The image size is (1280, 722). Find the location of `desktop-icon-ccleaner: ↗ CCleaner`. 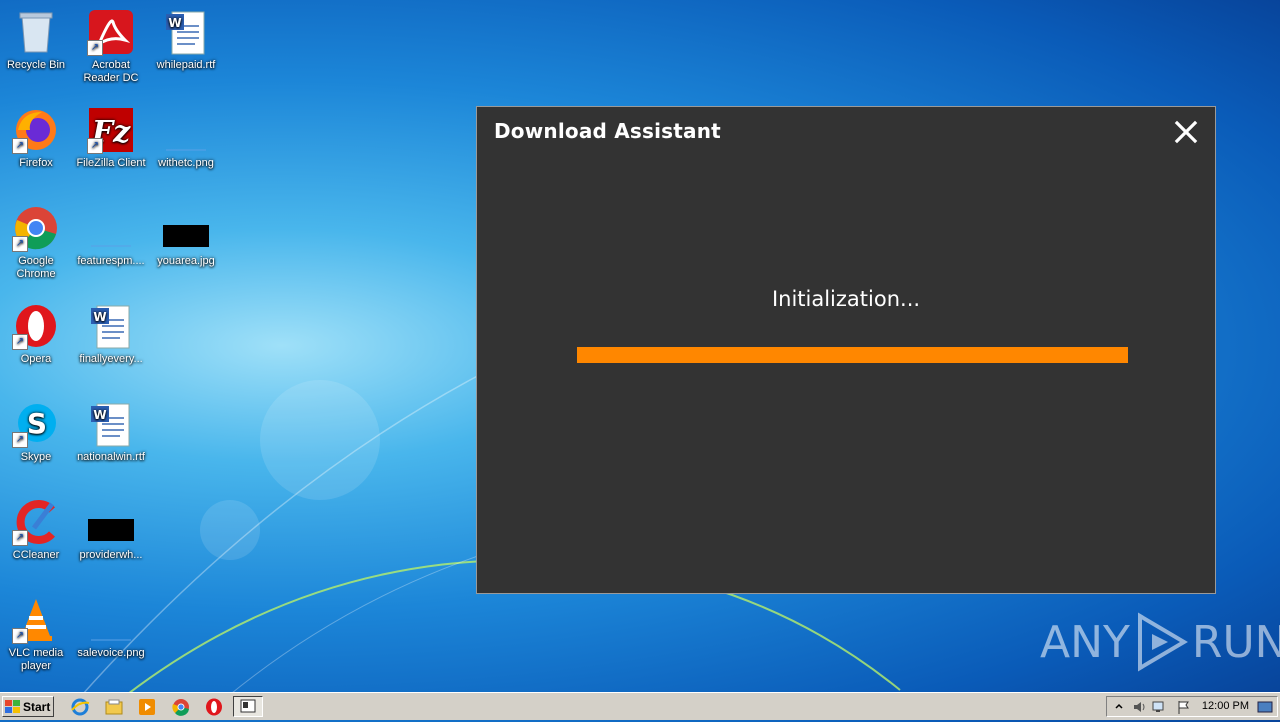

desktop-icon-ccleaner: ↗ CCleaner is located at coordinates (37, 530).